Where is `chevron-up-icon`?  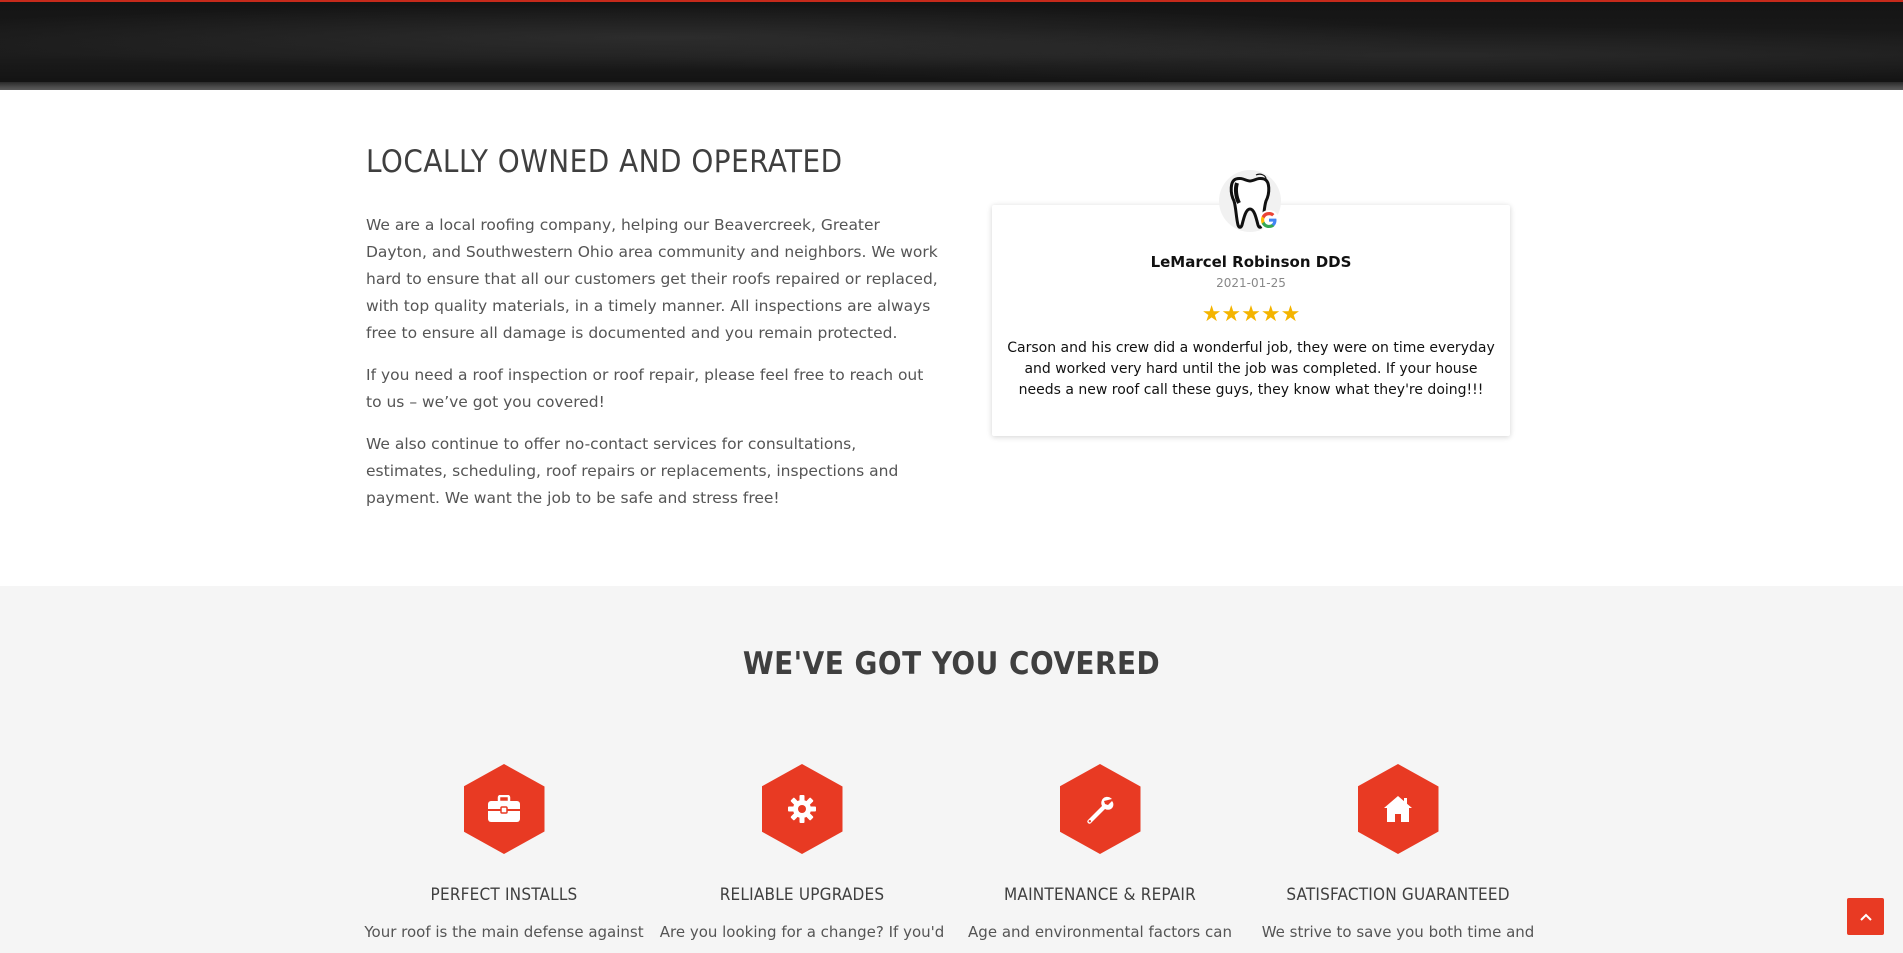 chevron-up-icon is located at coordinates (1865, 917).